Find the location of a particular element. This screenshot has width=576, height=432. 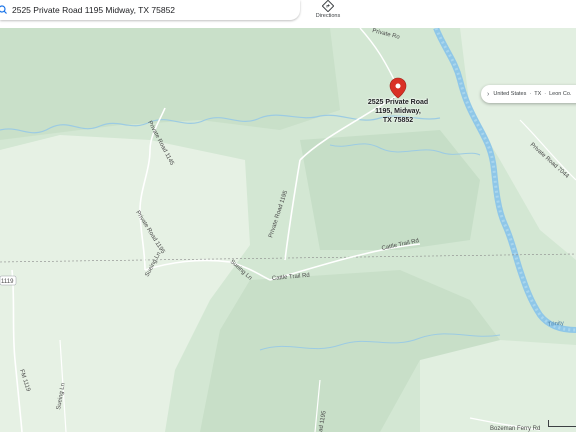

pin-address-label: 2525 Private Road 1195, Midway, TX 75852 is located at coordinates (398, 111).